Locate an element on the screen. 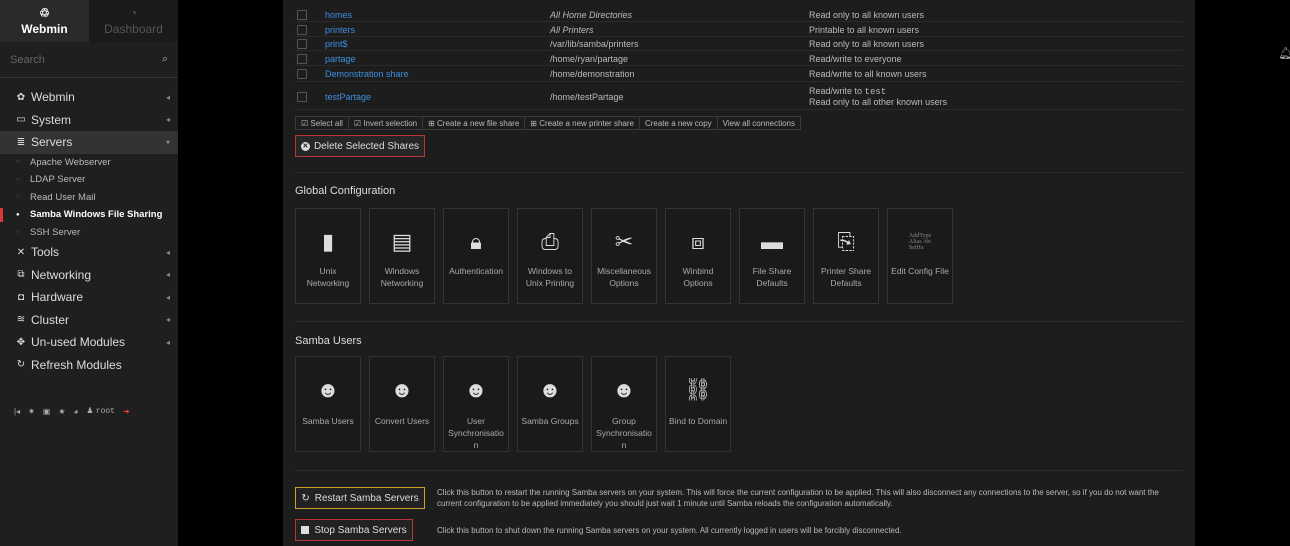  tab-webmin: ♲ Webmin is located at coordinates (44, 21).